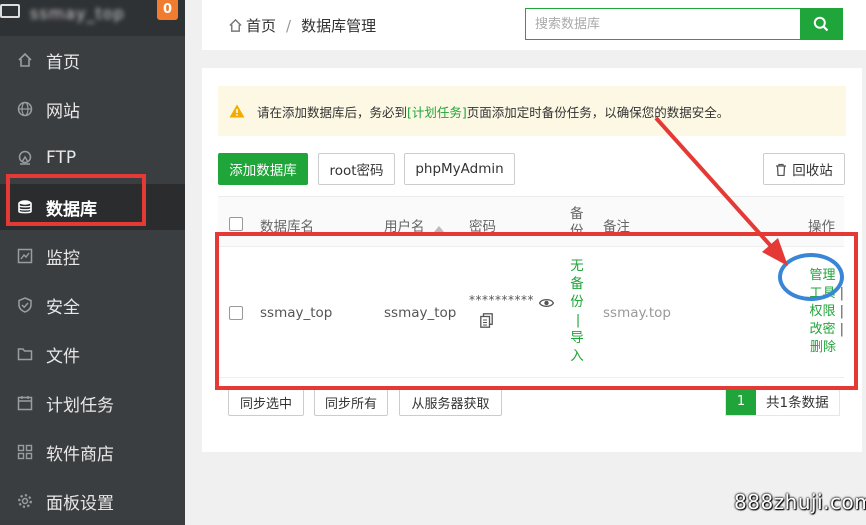 This screenshot has height=525, width=866. I want to click on page-current: 1, so click(741, 401).